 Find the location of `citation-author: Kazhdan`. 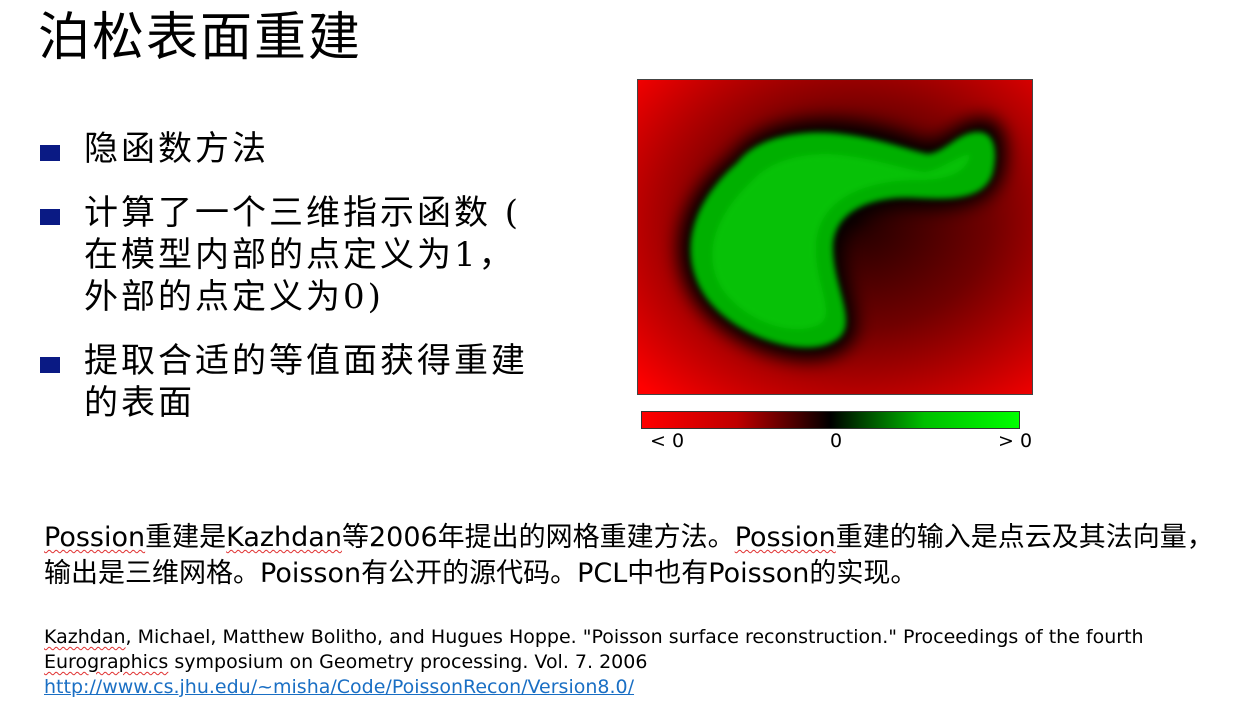

citation-author: Kazhdan is located at coordinates (85, 637).